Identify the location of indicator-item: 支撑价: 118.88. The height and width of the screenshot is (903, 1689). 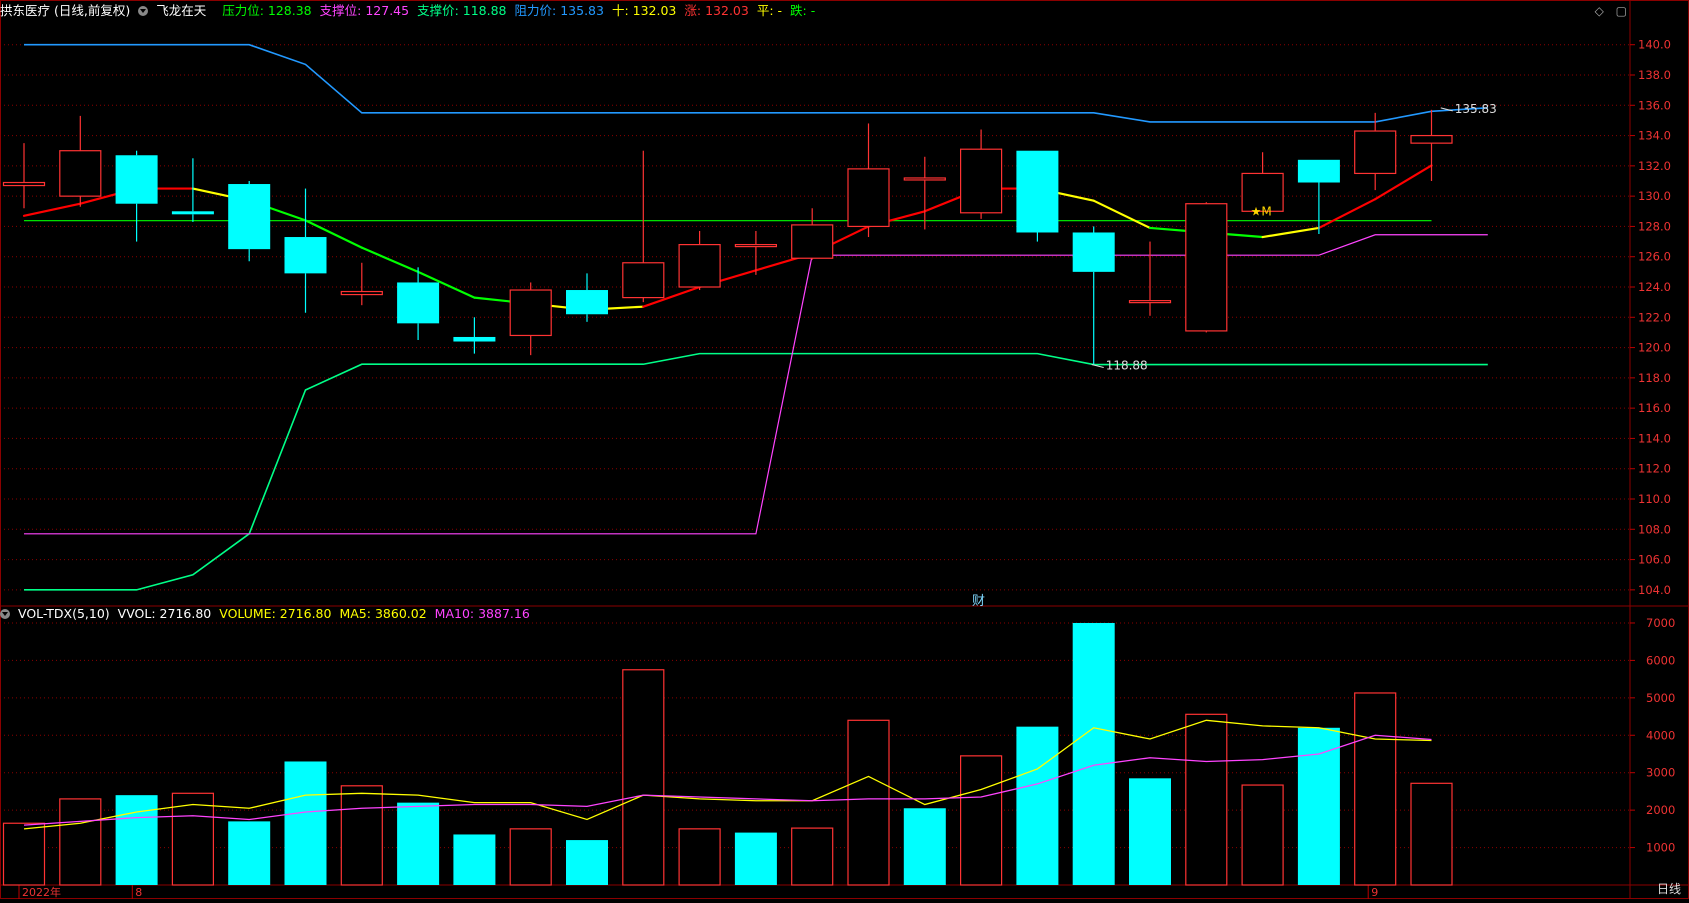
(463, 10).